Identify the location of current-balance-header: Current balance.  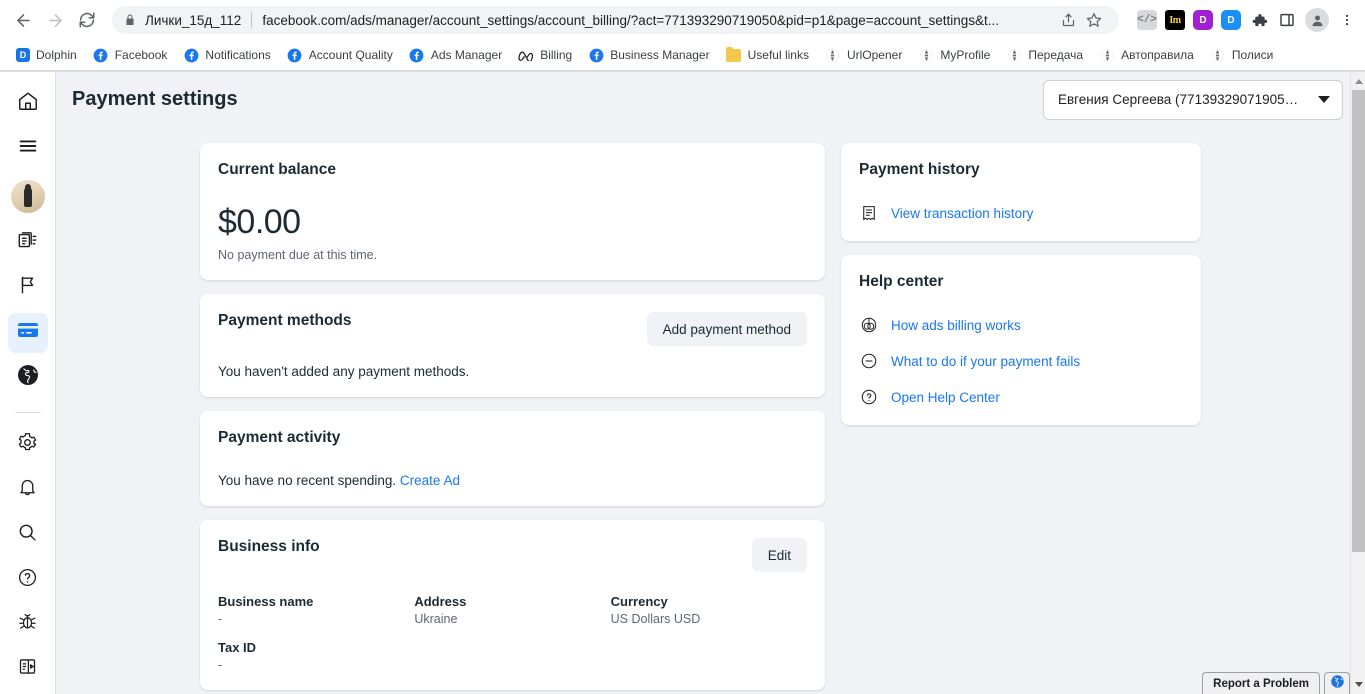
(512, 174).